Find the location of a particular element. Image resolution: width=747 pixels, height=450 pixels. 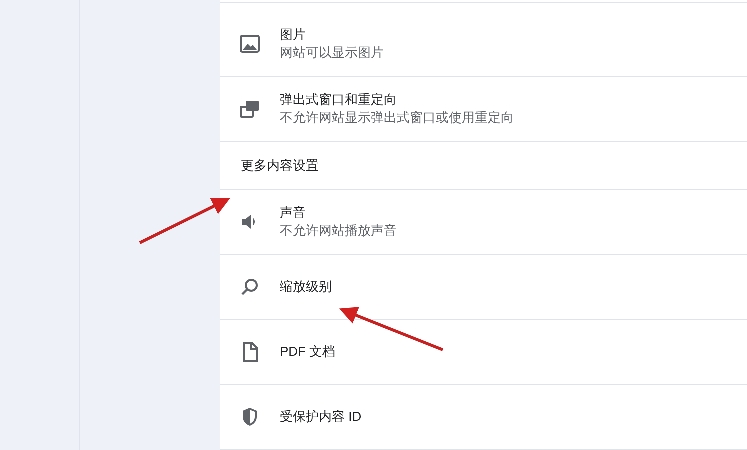

search-icon is located at coordinates (250, 287).